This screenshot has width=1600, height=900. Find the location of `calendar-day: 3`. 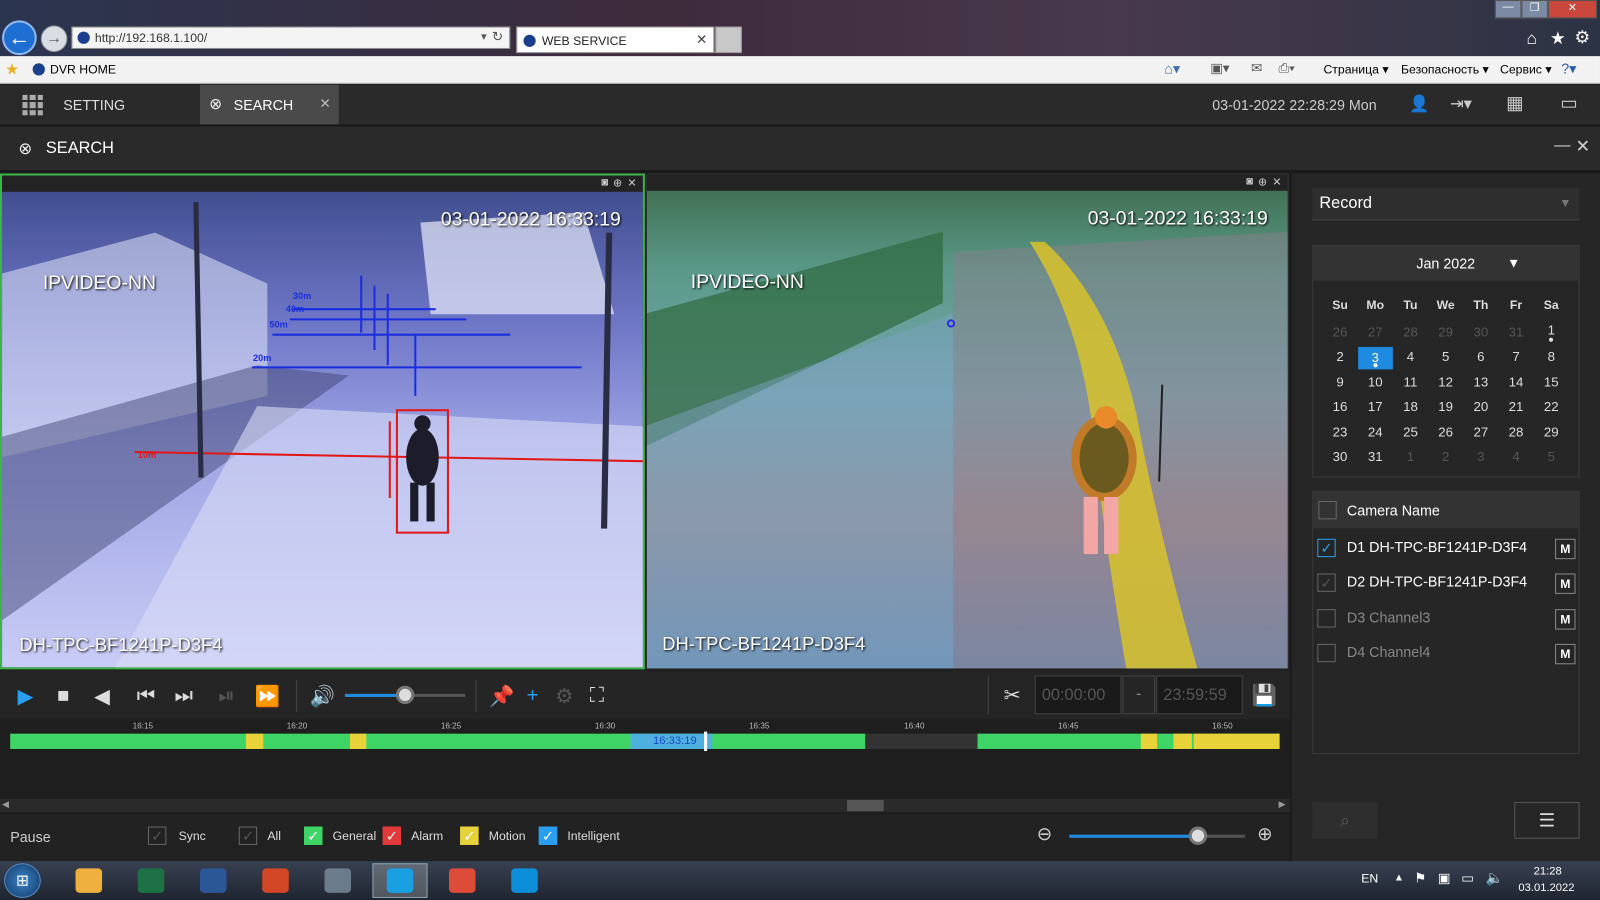

calendar-day: 3 is located at coordinates (1375, 357).